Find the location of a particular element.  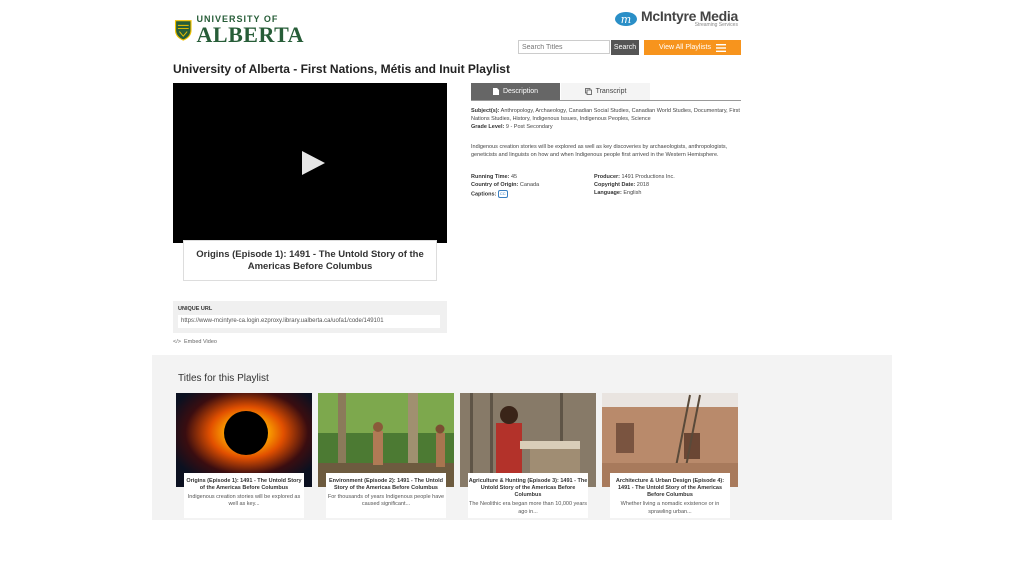

code-icon: </> is located at coordinates (177, 342).